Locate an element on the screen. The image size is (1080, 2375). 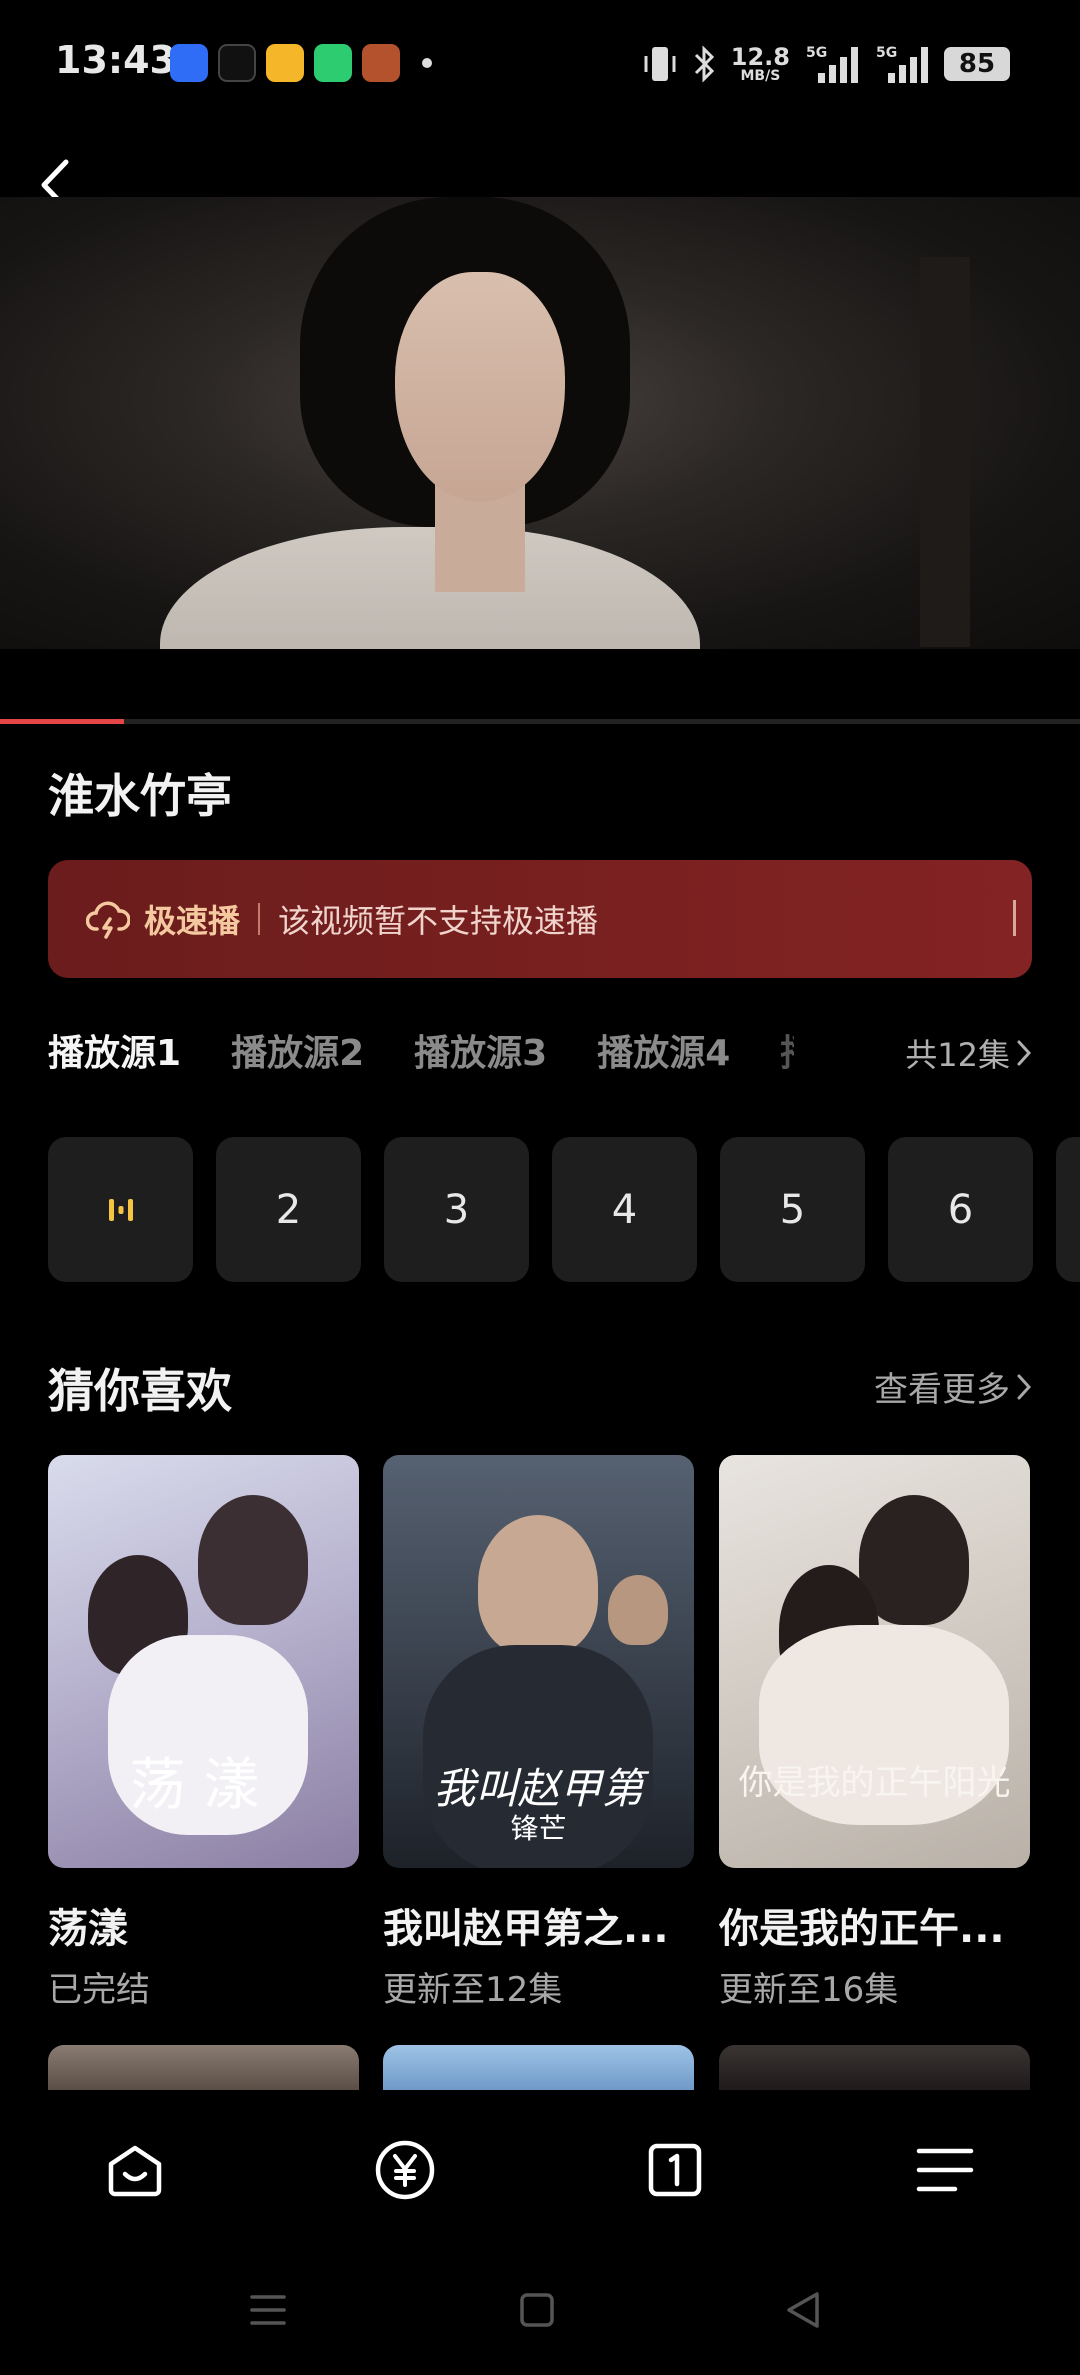
source-tabs: 播放源1 播放源2 播放源3 播放源4 播放源5 is located at coordinates (421, 1050).